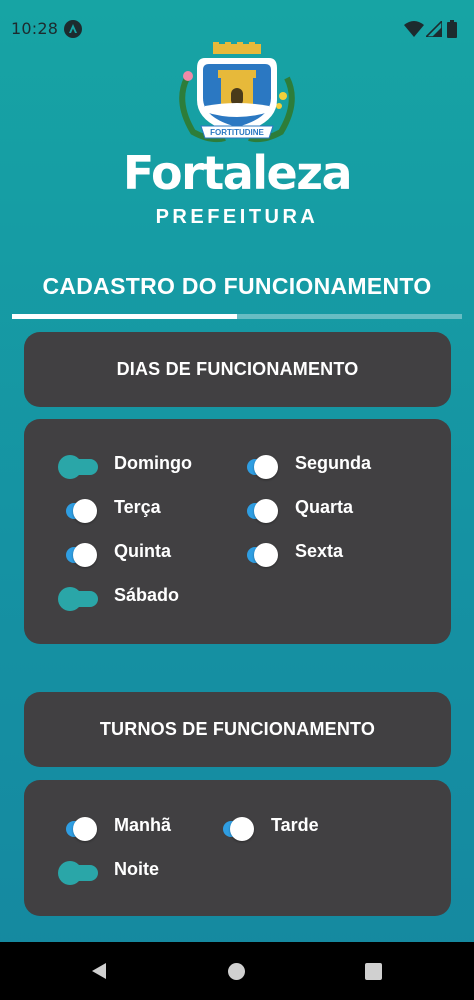 The height and width of the screenshot is (1000, 474). What do you see at coordinates (237, 286) in the screenshot?
I see `page-title: CADASTRO DO FUNCIONAMENTO` at bounding box center [237, 286].